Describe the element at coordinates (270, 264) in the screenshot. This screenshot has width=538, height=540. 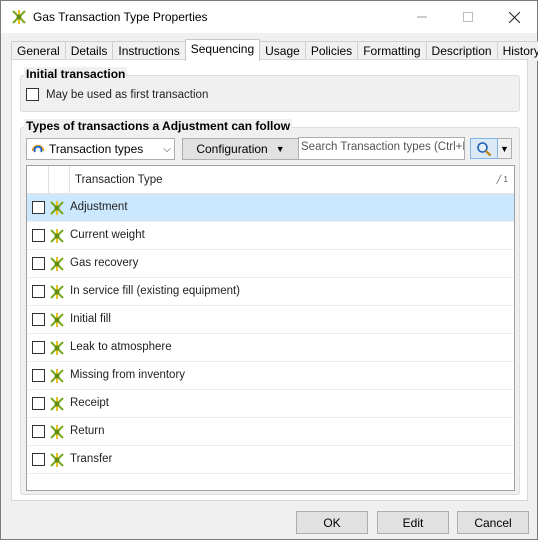
I see `table-row: Gas recovery` at that location.